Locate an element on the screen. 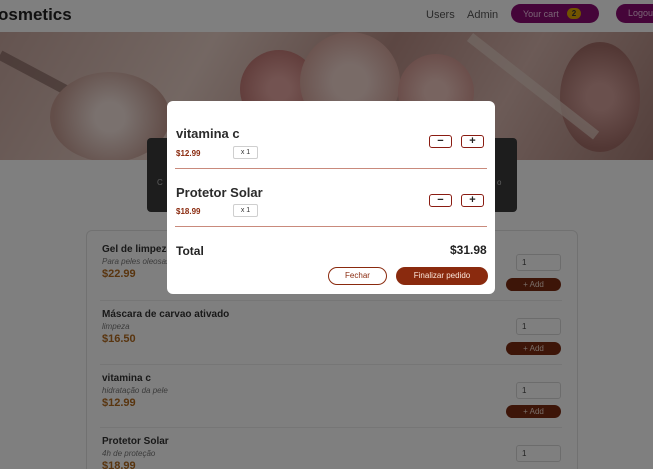 Image resolution: width=653 pixels, height=469 pixels. close-button: Fechar is located at coordinates (357, 276).